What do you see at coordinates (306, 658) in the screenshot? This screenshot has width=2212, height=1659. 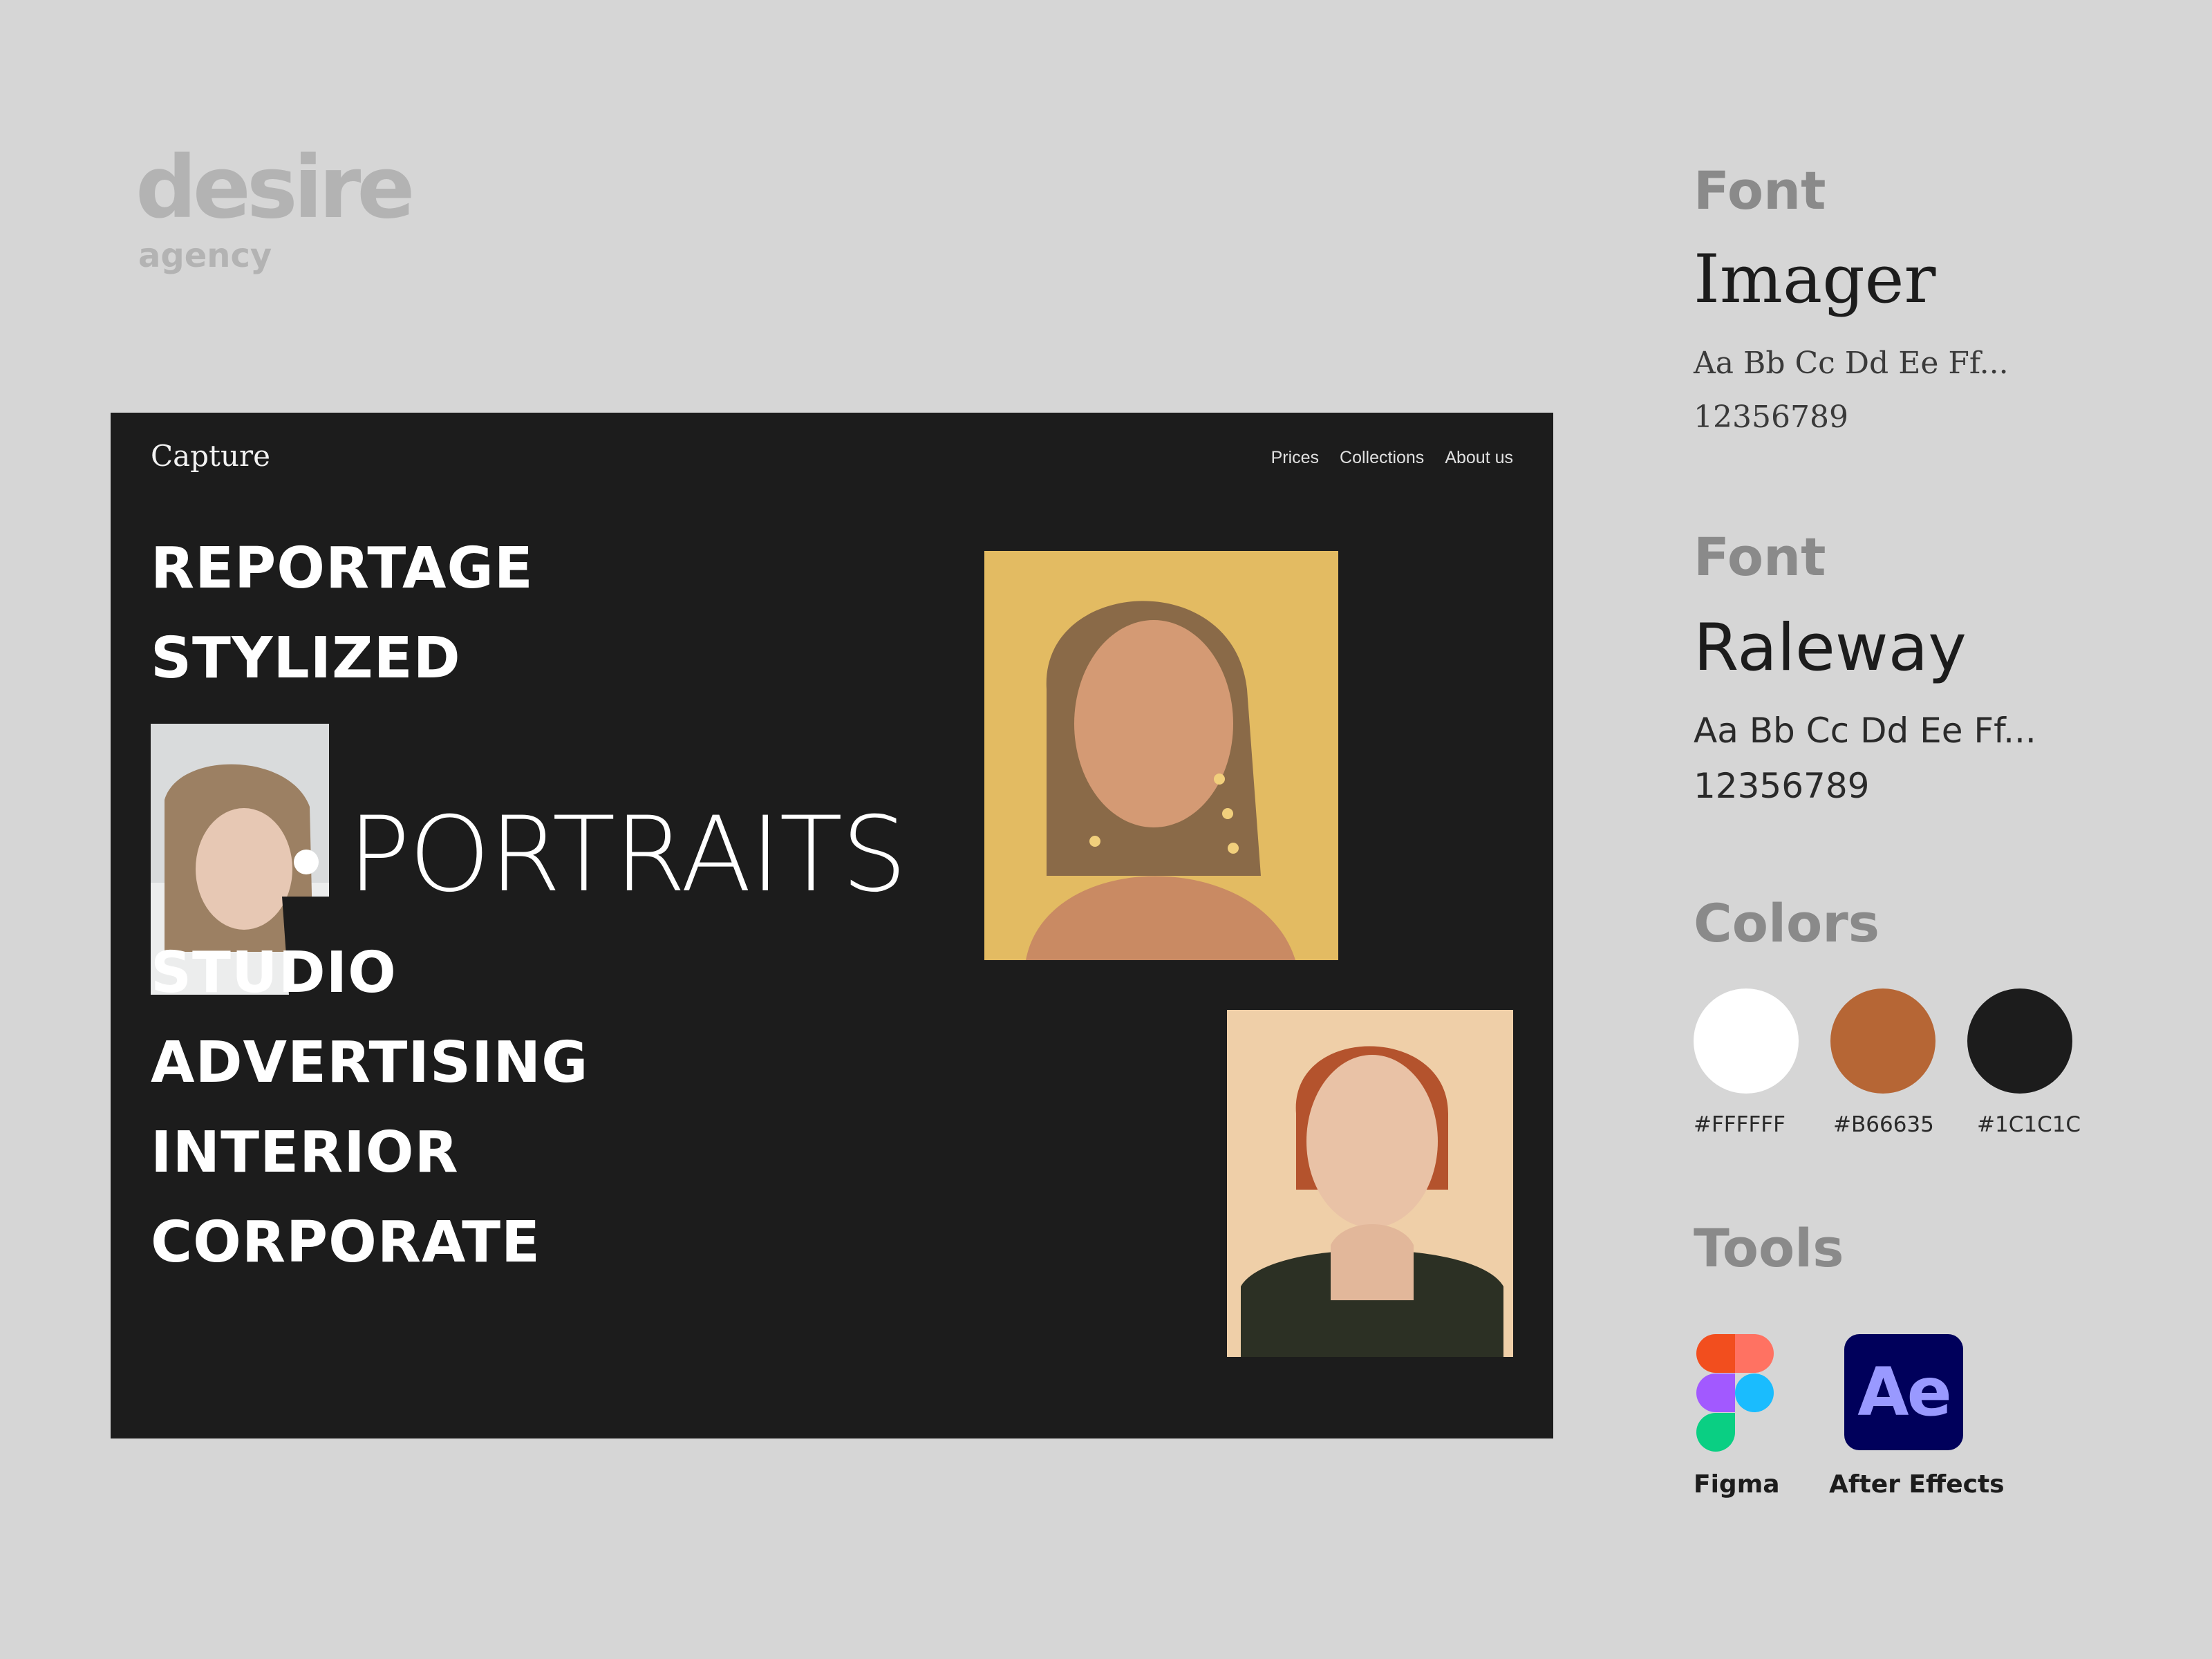 I see `category-stylized: STYLIZED` at bounding box center [306, 658].